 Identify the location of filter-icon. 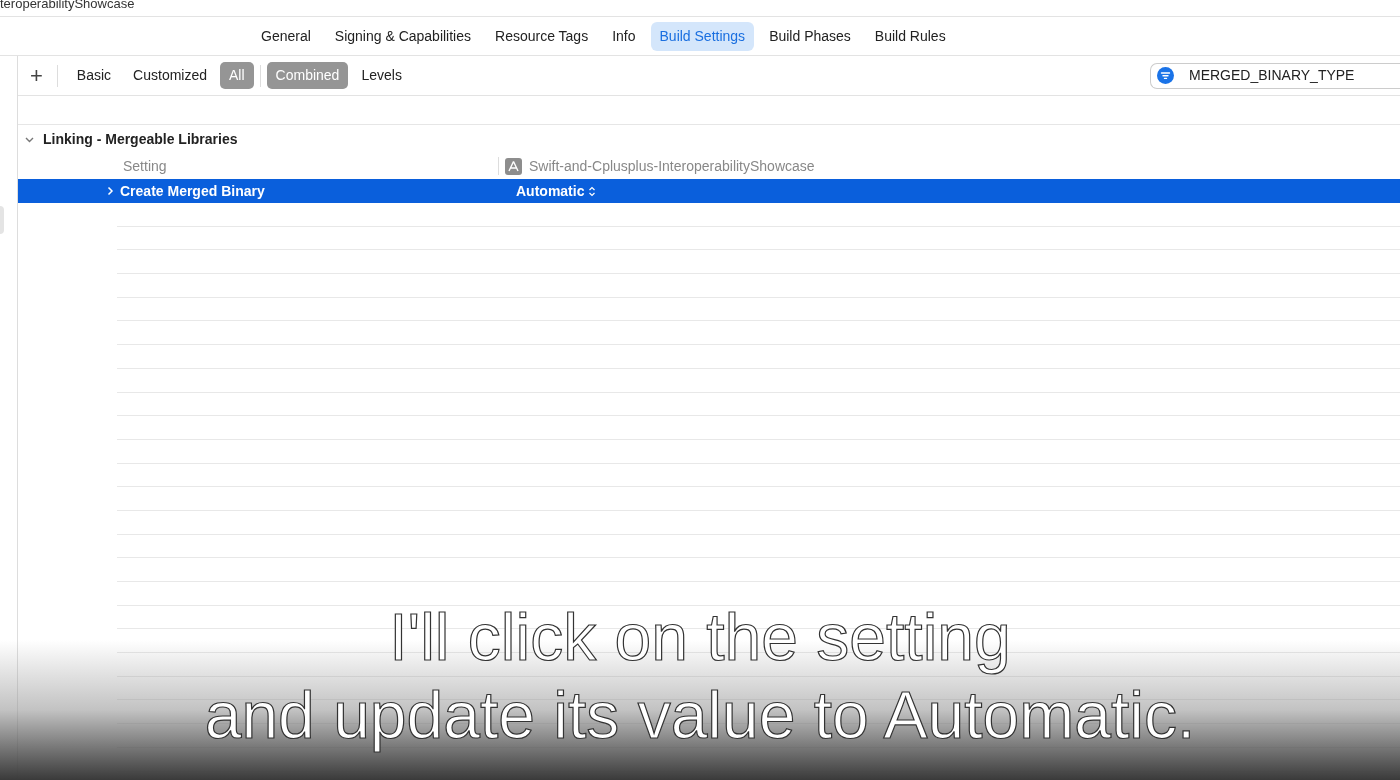
(1165, 75).